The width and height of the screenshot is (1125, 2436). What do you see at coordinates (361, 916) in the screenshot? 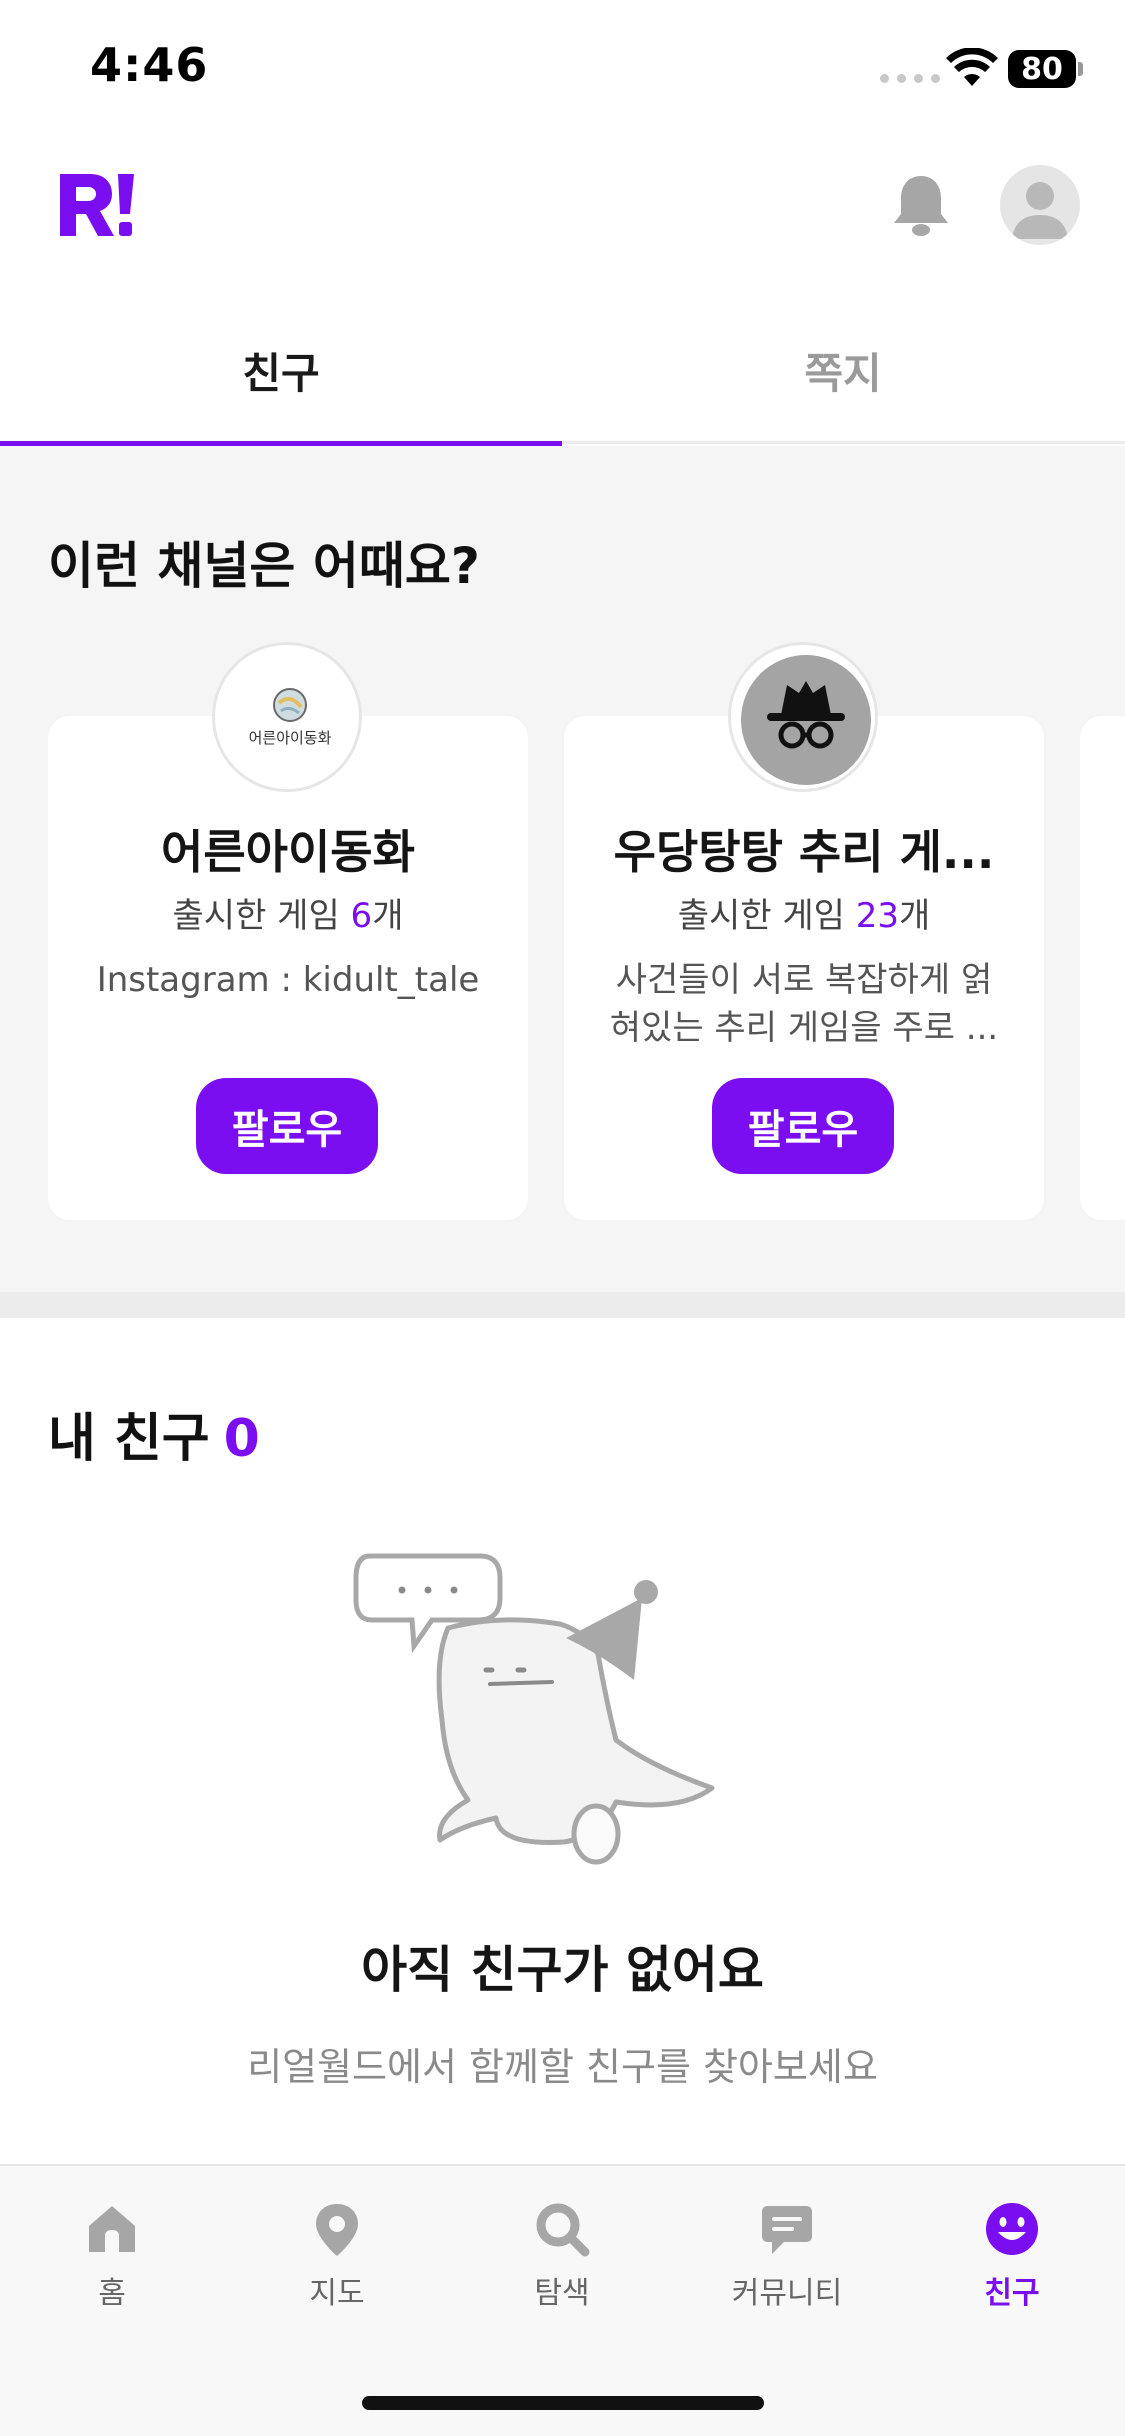
I see `count-number: 6` at bounding box center [361, 916].